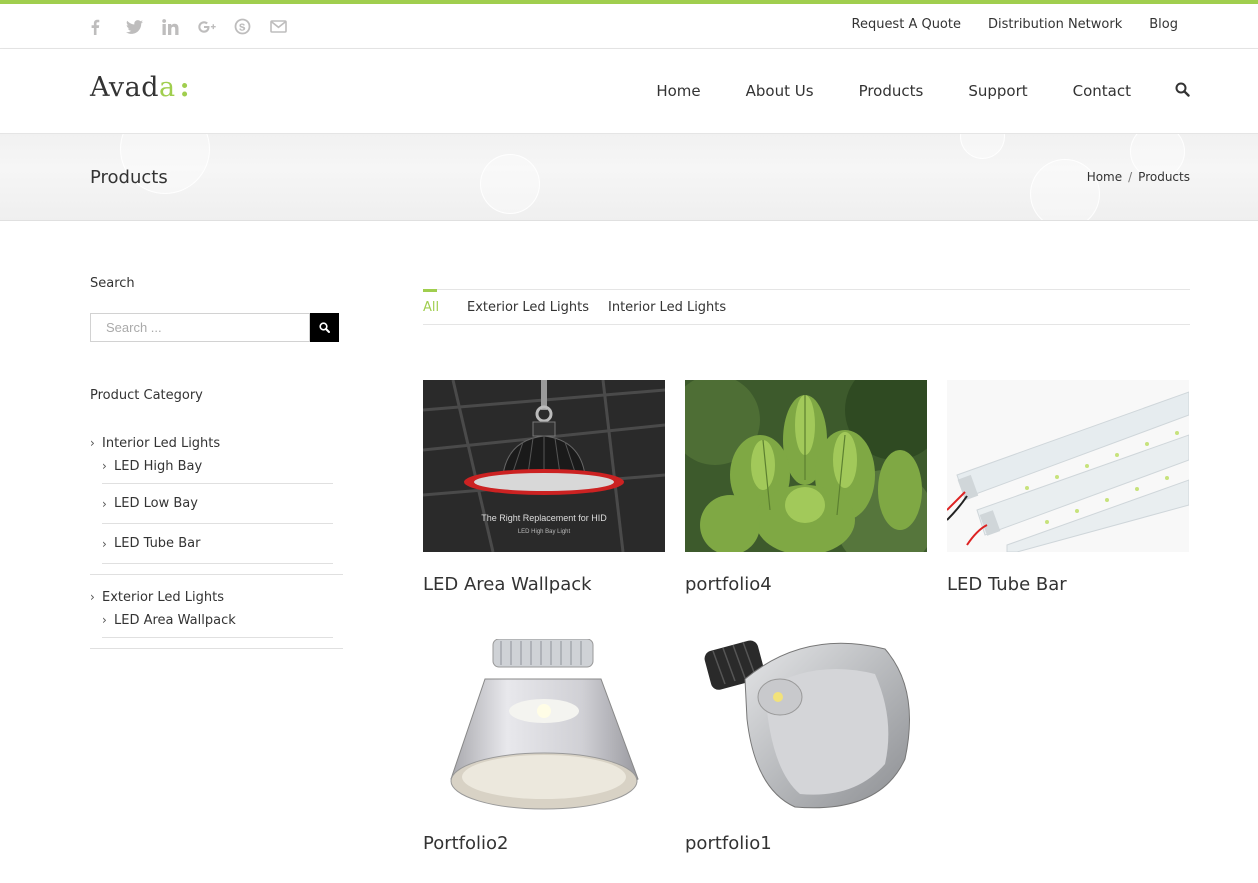  I want to click on subcategory-led-low-bay: › LED Low Bay, so click(217, 504).